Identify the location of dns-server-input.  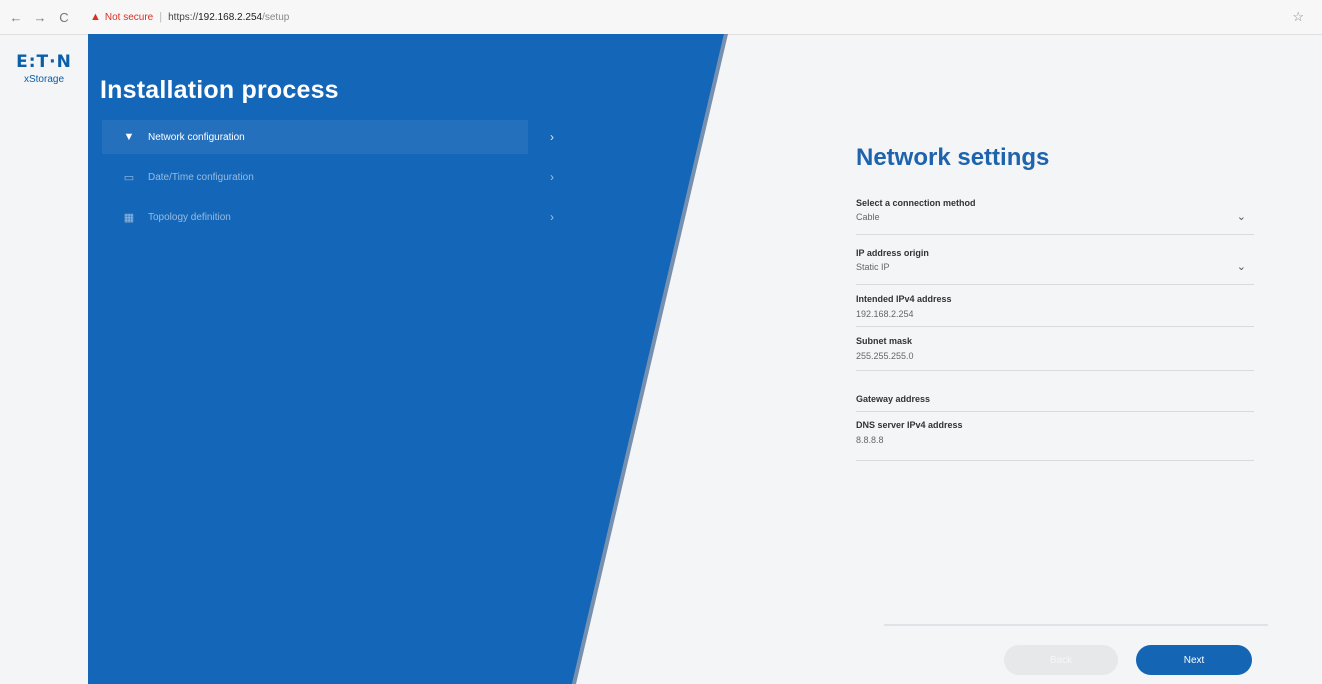
(1055, 440).